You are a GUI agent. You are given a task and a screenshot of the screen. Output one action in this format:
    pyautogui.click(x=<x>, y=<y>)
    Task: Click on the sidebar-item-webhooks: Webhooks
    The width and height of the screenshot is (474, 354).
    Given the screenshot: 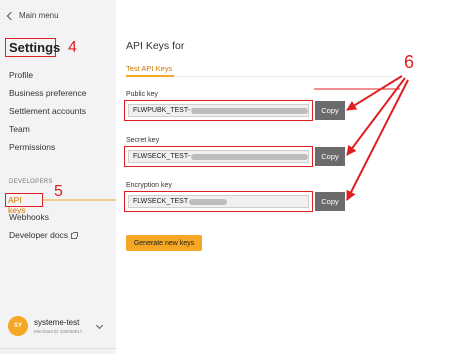 What is the action you would take?
    pyautogui.click(x=29, y=217)
    